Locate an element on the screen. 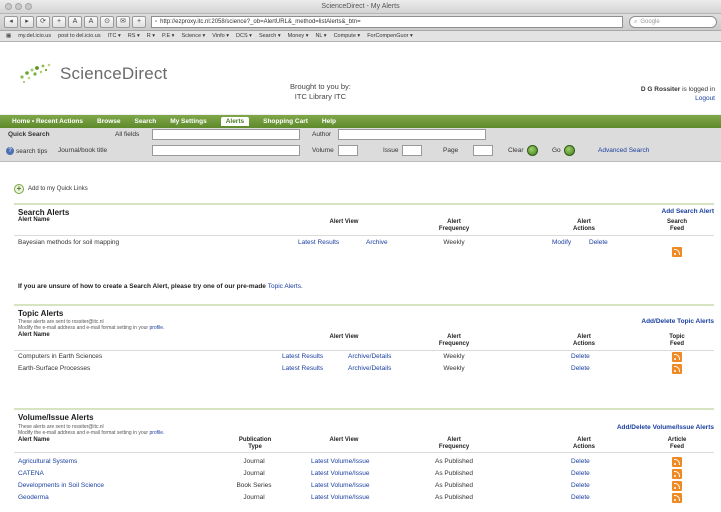  add-quick-links-label: Add to my Quick Links is located at coordinates (58, 189).